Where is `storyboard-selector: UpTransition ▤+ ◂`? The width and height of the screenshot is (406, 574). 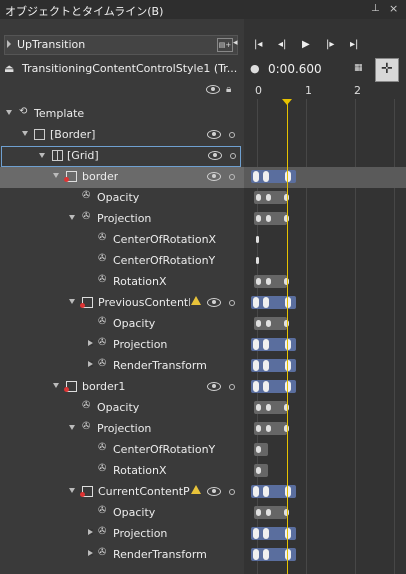 storyboard-selector: UpTransition ▤+ ◂ is located at coordinates (121, 45).